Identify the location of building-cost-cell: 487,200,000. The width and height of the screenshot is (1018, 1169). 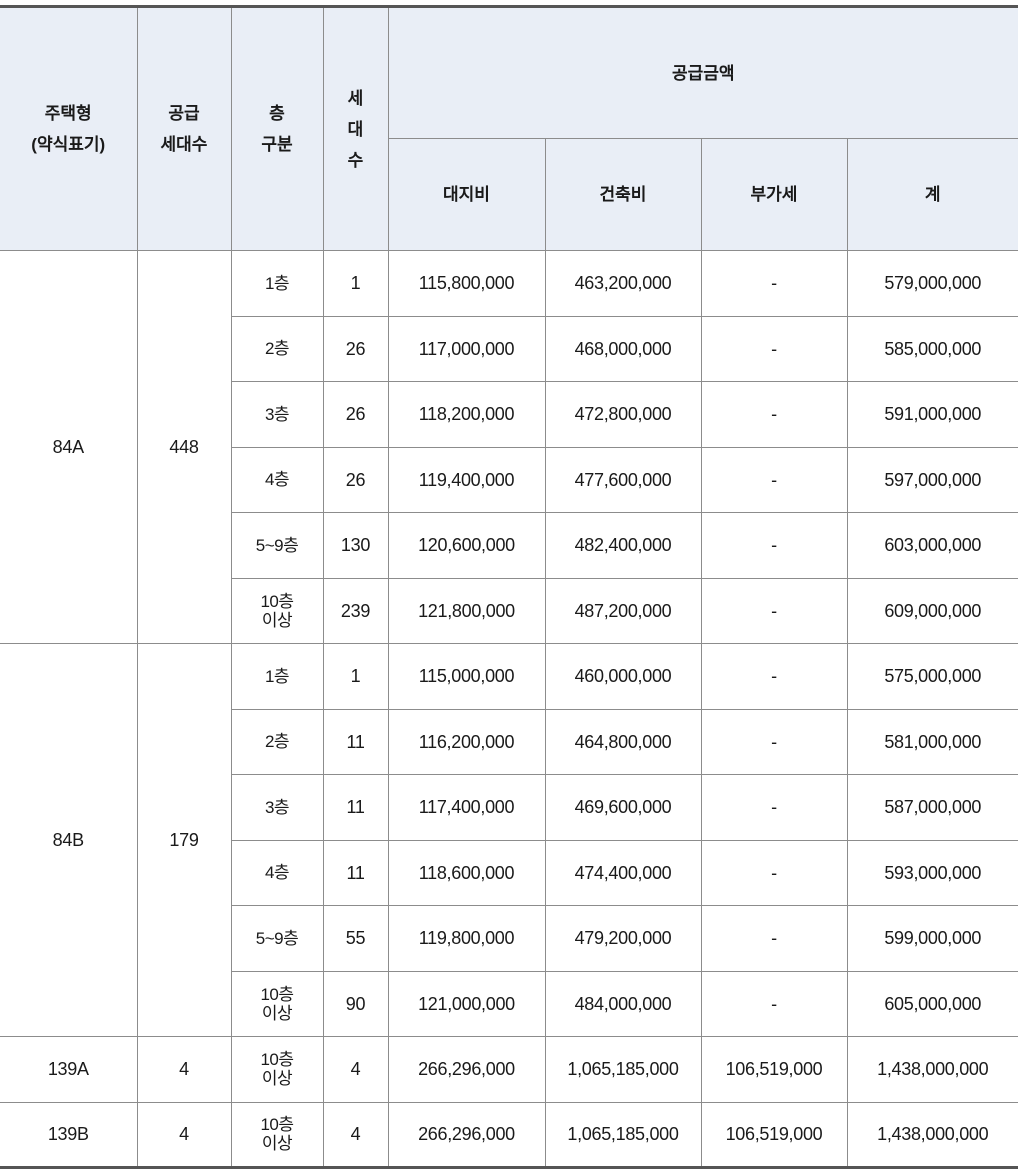
(623, 610).